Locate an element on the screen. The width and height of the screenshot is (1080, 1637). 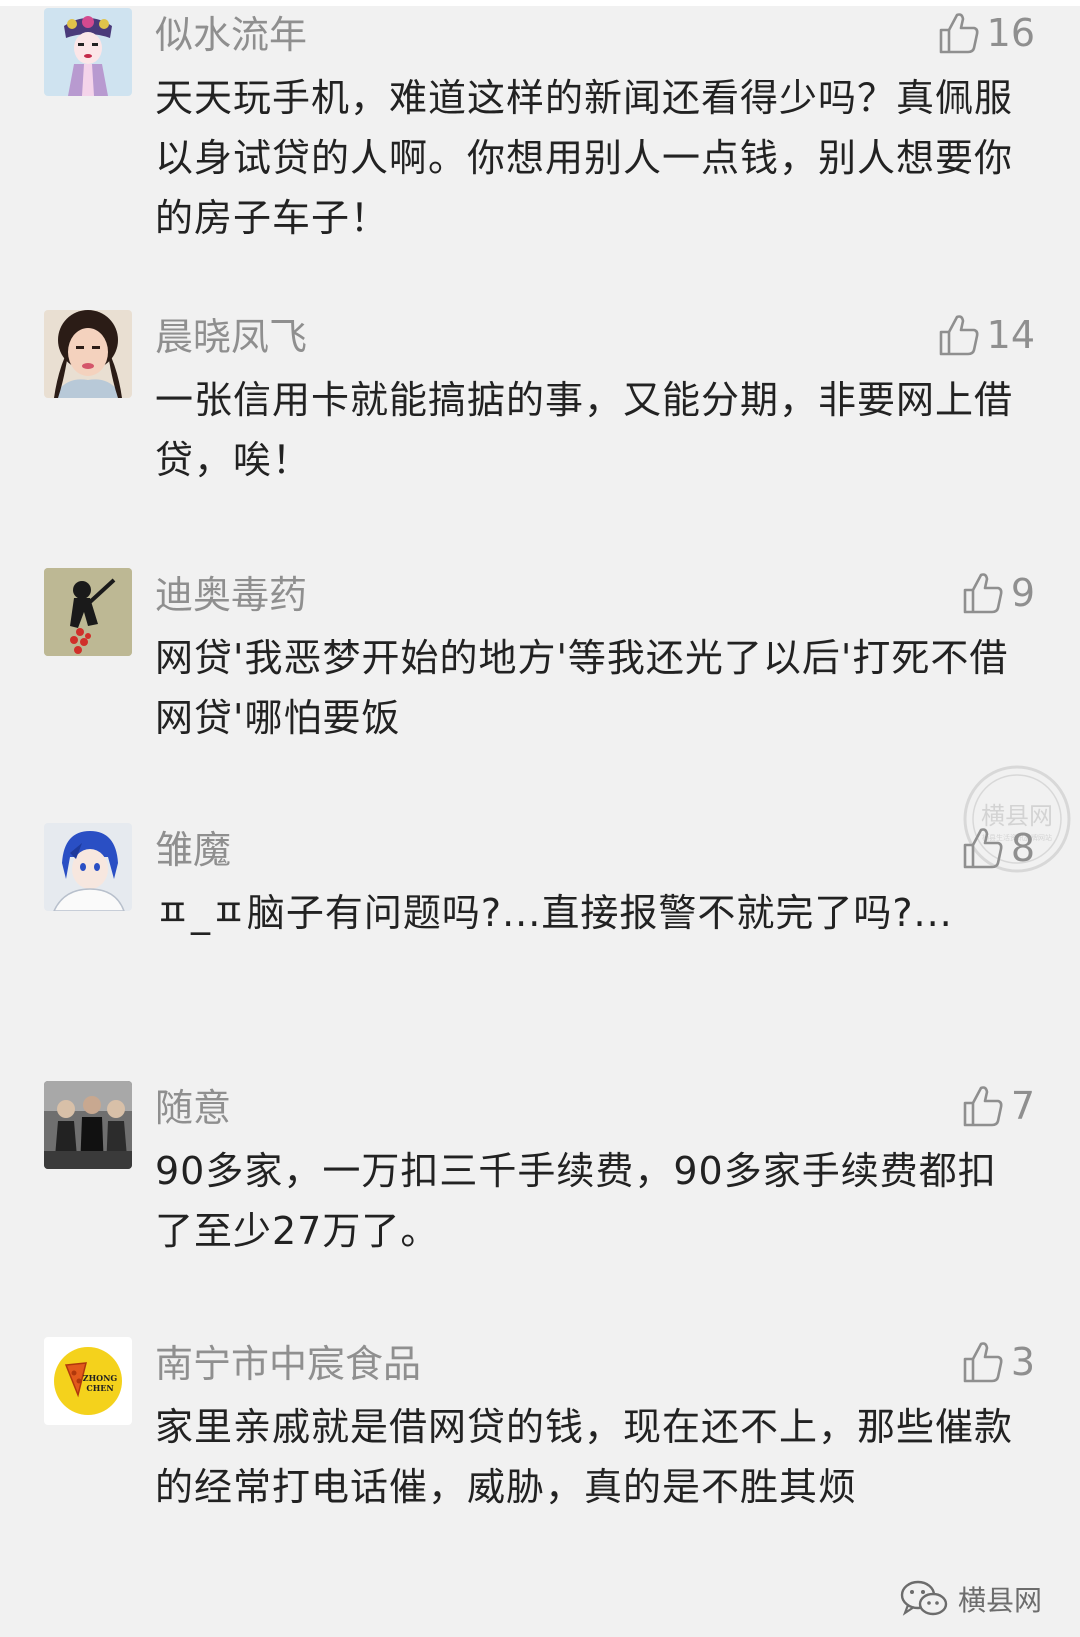
comment-author: 晨晓凤飞 is located at coordinates (231, 337).